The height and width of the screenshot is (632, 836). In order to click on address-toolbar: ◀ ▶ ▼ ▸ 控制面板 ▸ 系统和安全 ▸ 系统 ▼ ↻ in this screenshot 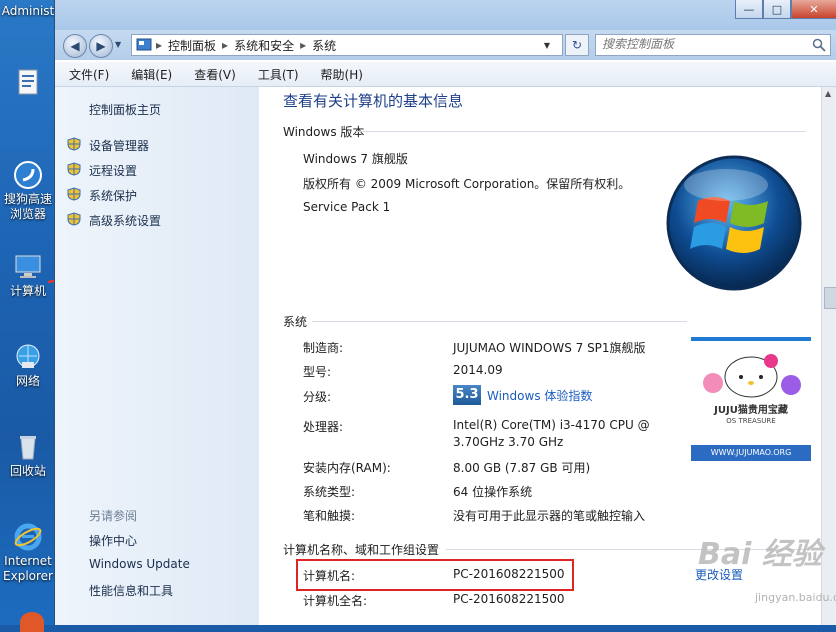, I will do `click(445, 45)`.